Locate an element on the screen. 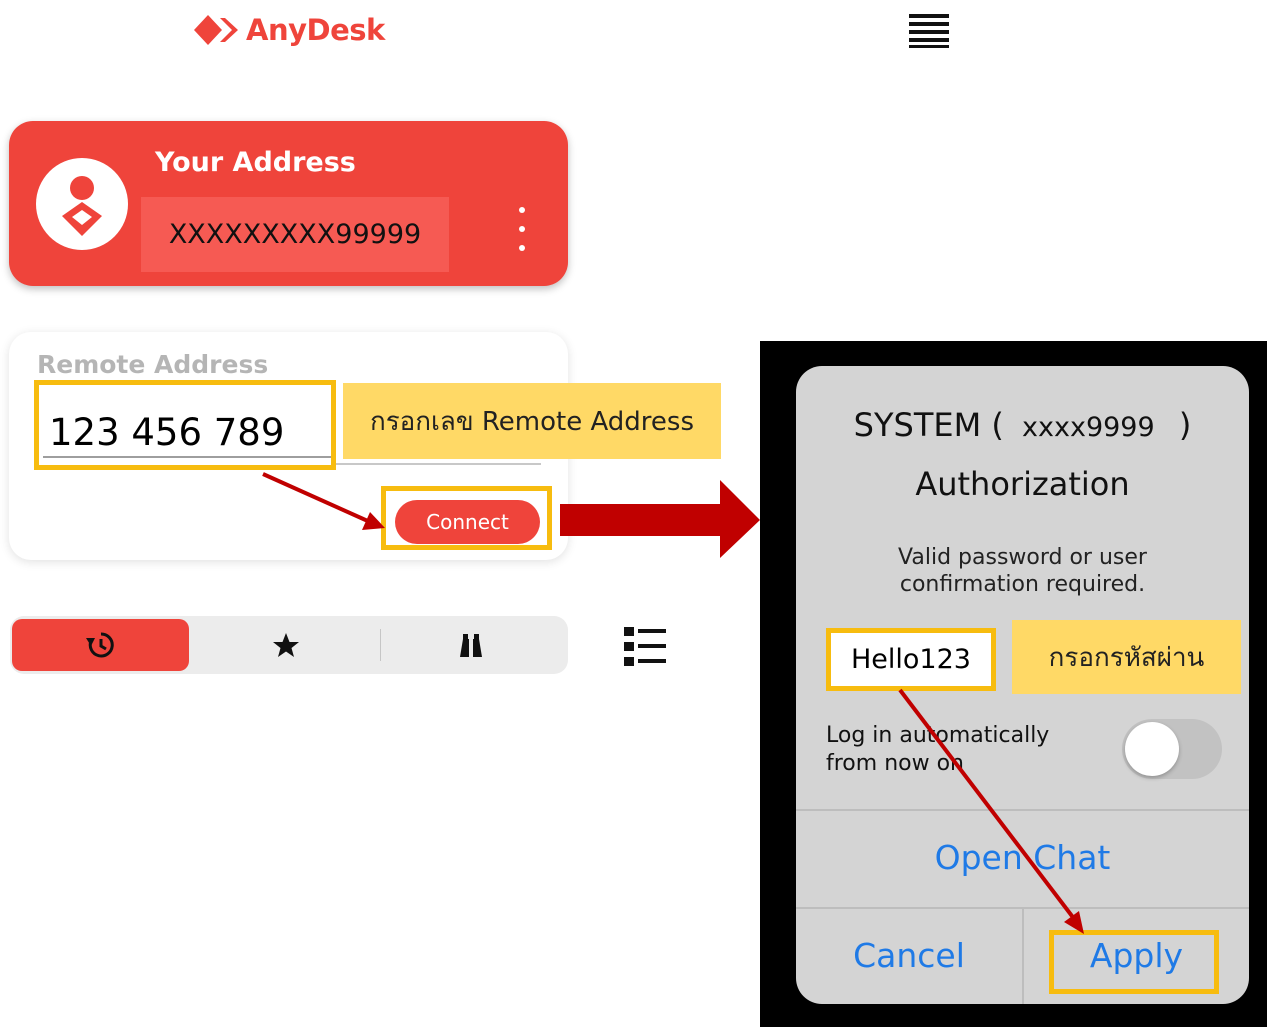 This screenshot has width=1267, height=1027. dialog-title-system: SYSTEM ( xxxx9999 ) is located at coordinates (1022, 425).